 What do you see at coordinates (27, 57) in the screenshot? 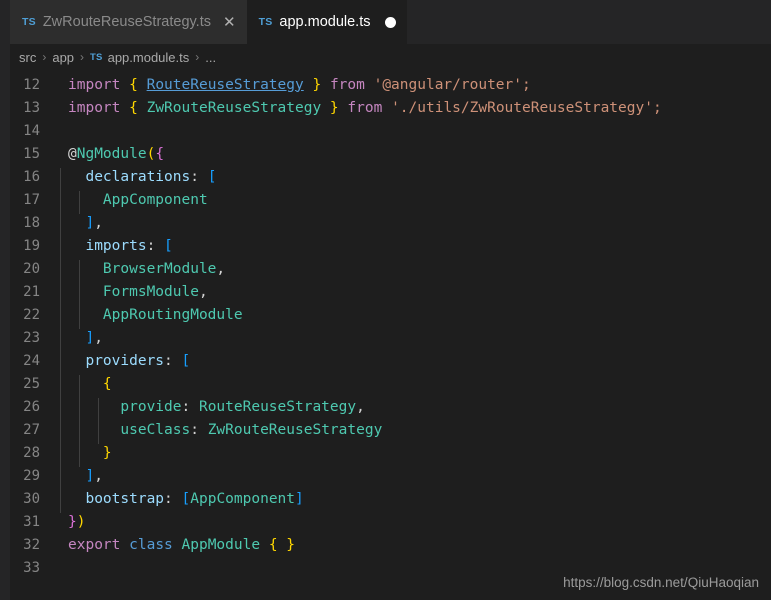
I see `breadcrumb-item-src: src` at bounding box center [27, 57].